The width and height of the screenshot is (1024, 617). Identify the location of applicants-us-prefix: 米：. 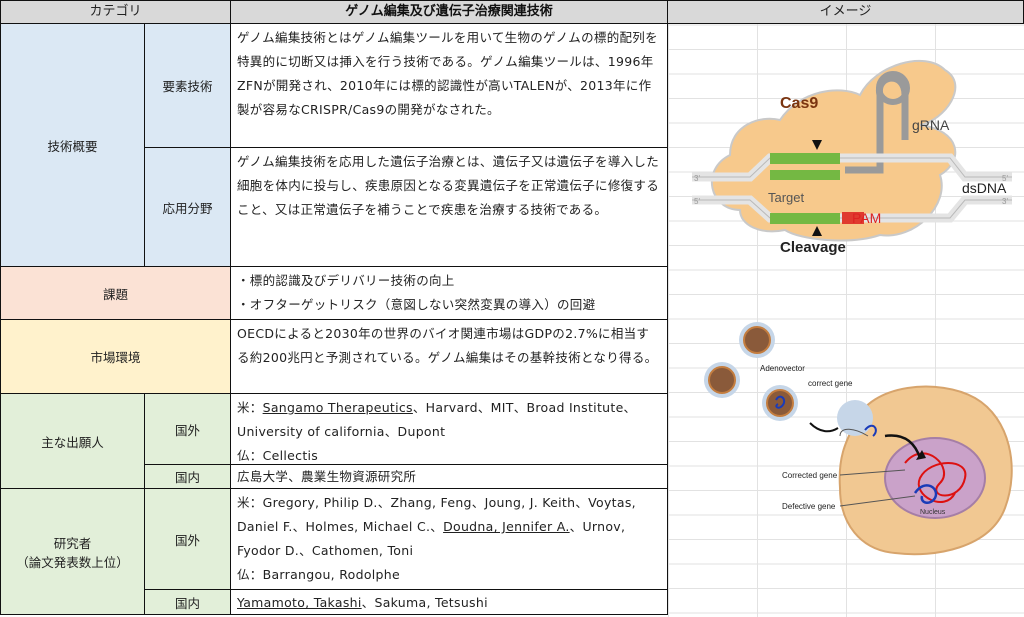
(250, 407).